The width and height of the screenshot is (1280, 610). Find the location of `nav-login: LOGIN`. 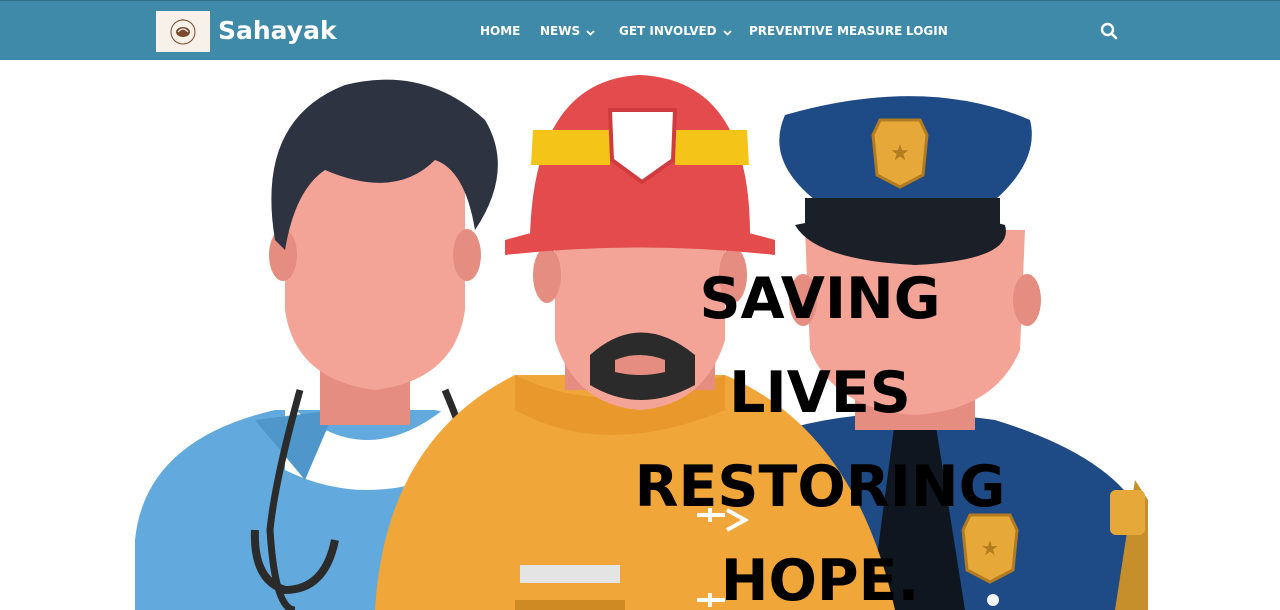

nav-login: LOGIN is located at coordinates (927, 31).